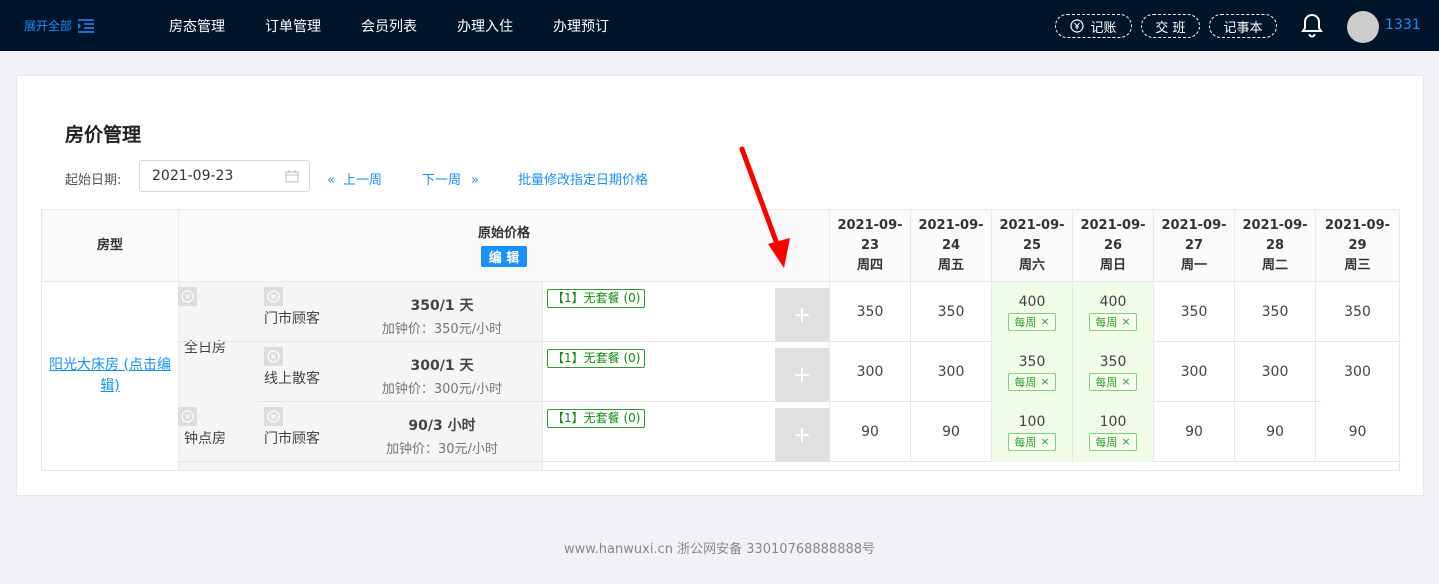 The image size is (1439, 584). I want to click on user-id: 1331, so click(1403, 25).